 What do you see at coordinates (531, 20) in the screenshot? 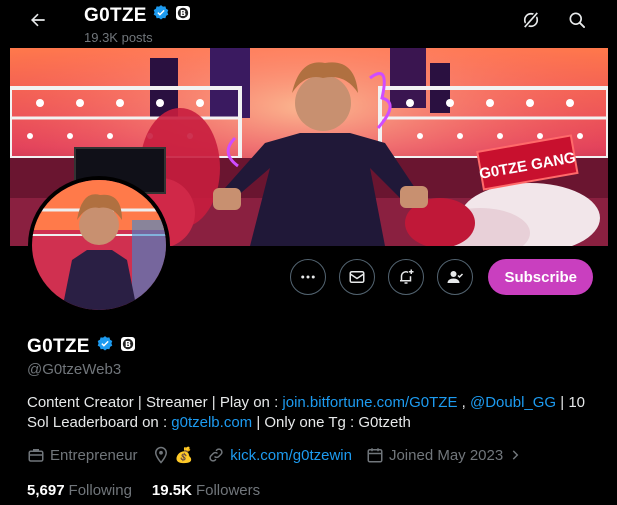
I see `grok-icon` at bounding box center [531, 20].